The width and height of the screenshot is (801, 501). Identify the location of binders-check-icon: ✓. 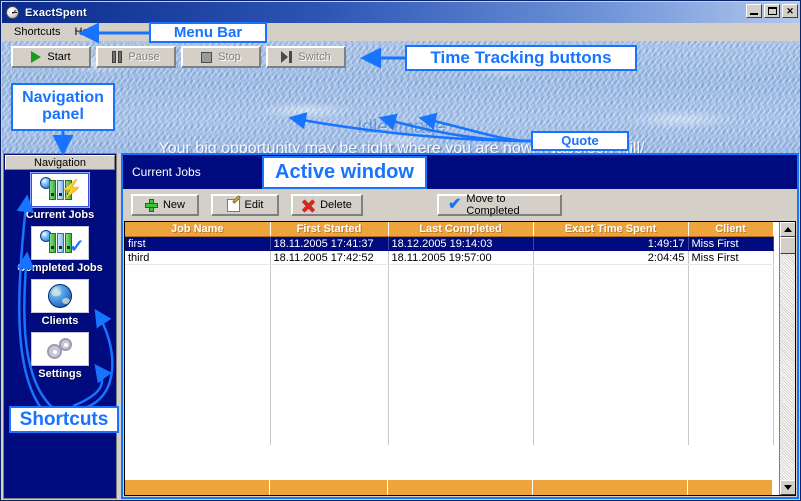
(60, 243).